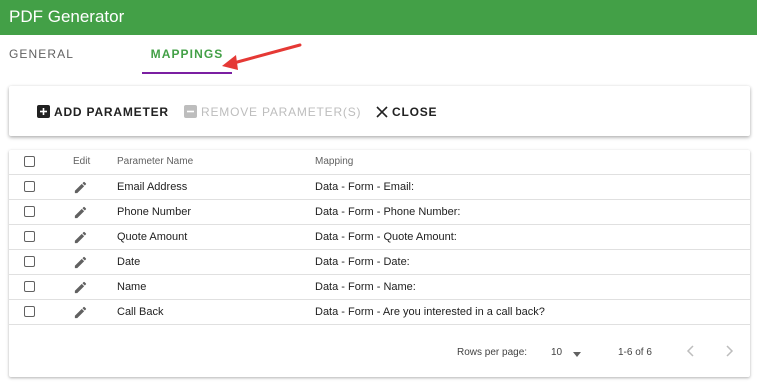 This screenshot has width=757, height=382. I want to click on chevron-left-icon, so click(691, 351).